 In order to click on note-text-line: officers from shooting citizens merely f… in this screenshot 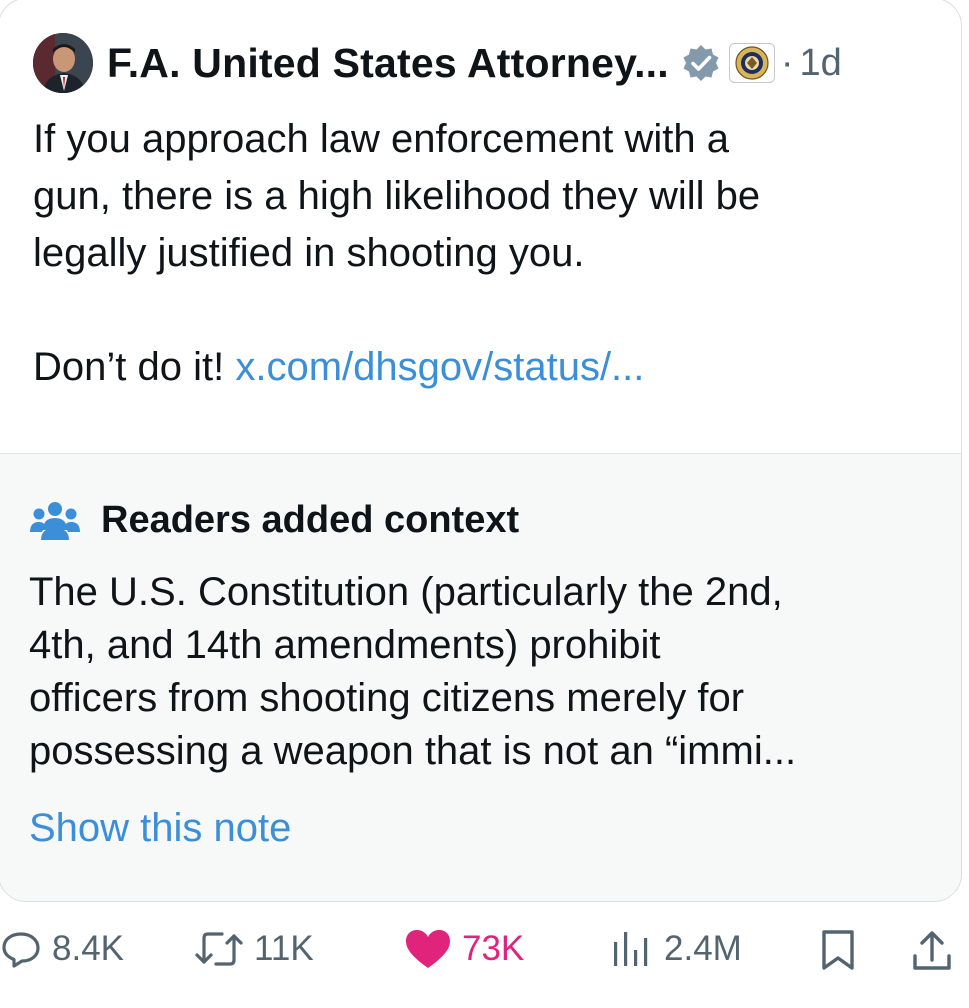, I will do `click(387, 698)`.